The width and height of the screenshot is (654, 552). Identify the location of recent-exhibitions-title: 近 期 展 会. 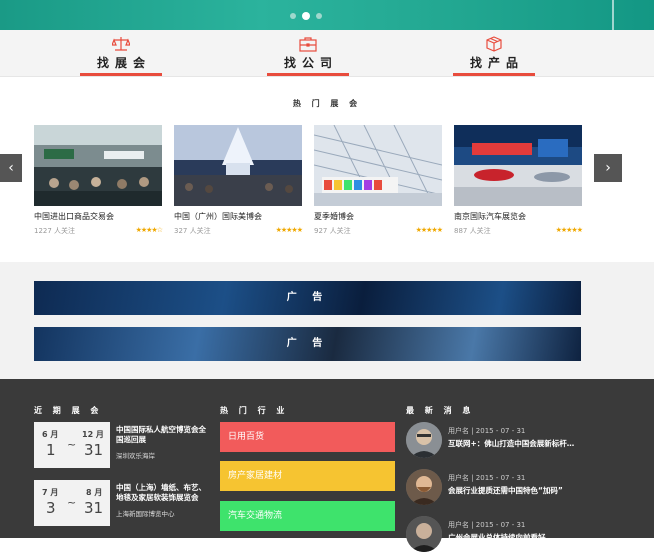
(68, 410).